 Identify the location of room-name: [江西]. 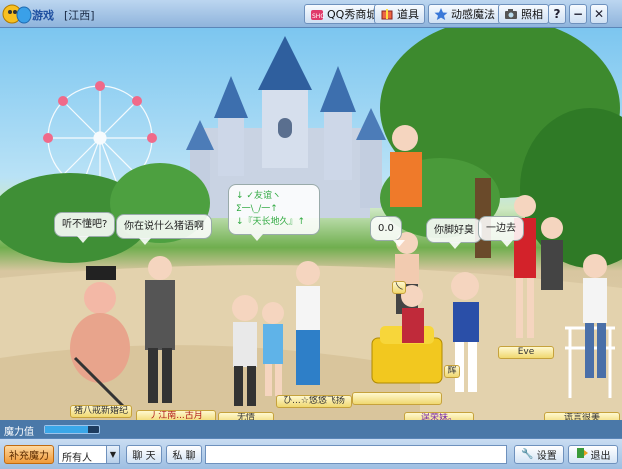
(79, 15).